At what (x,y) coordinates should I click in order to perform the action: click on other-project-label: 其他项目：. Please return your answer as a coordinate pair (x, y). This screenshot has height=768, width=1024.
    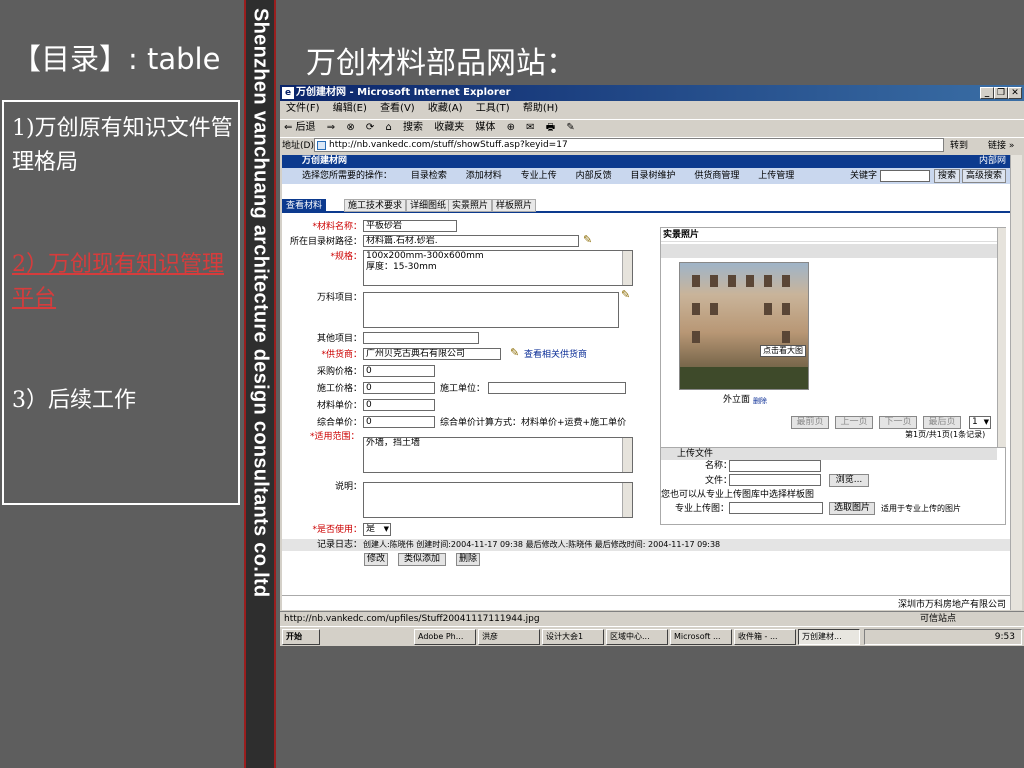
    Looking at the image, I should click on (339, 339).